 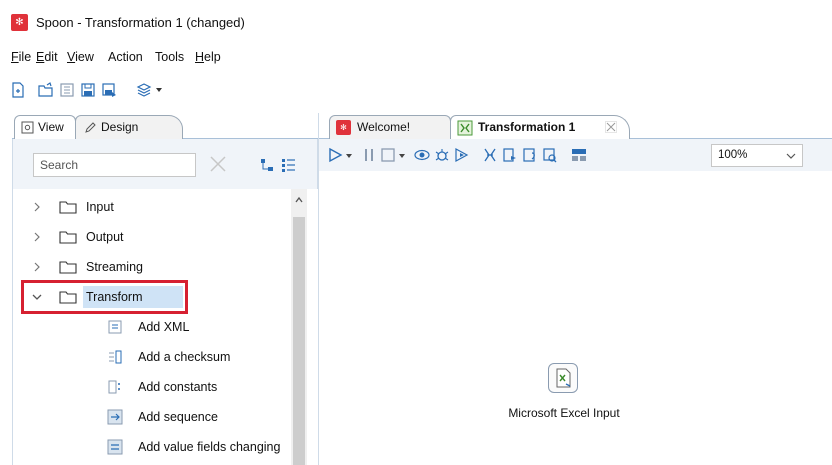 I want to click on run-dropdown-icon, so click(x=349, y=156).